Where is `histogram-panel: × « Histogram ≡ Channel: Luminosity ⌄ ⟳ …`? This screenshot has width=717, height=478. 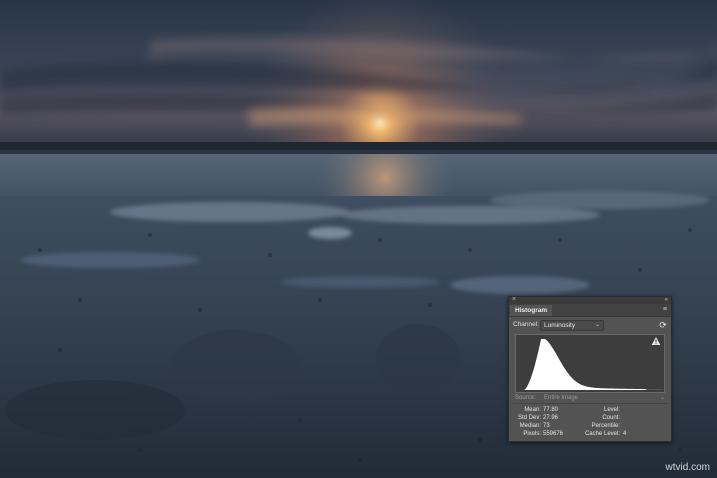 histogram-panel: × « Histogram ≡ Channel: Luminosity ⌄ ⟳ … is located at coordinates (590, 369).